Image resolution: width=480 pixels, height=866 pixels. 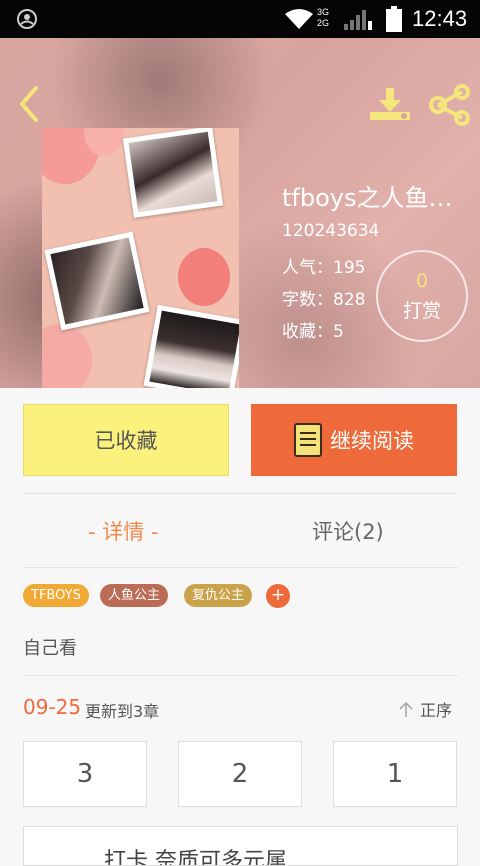 I want to click on word-count-stat: 字数：828, so click(x=324, y=300).